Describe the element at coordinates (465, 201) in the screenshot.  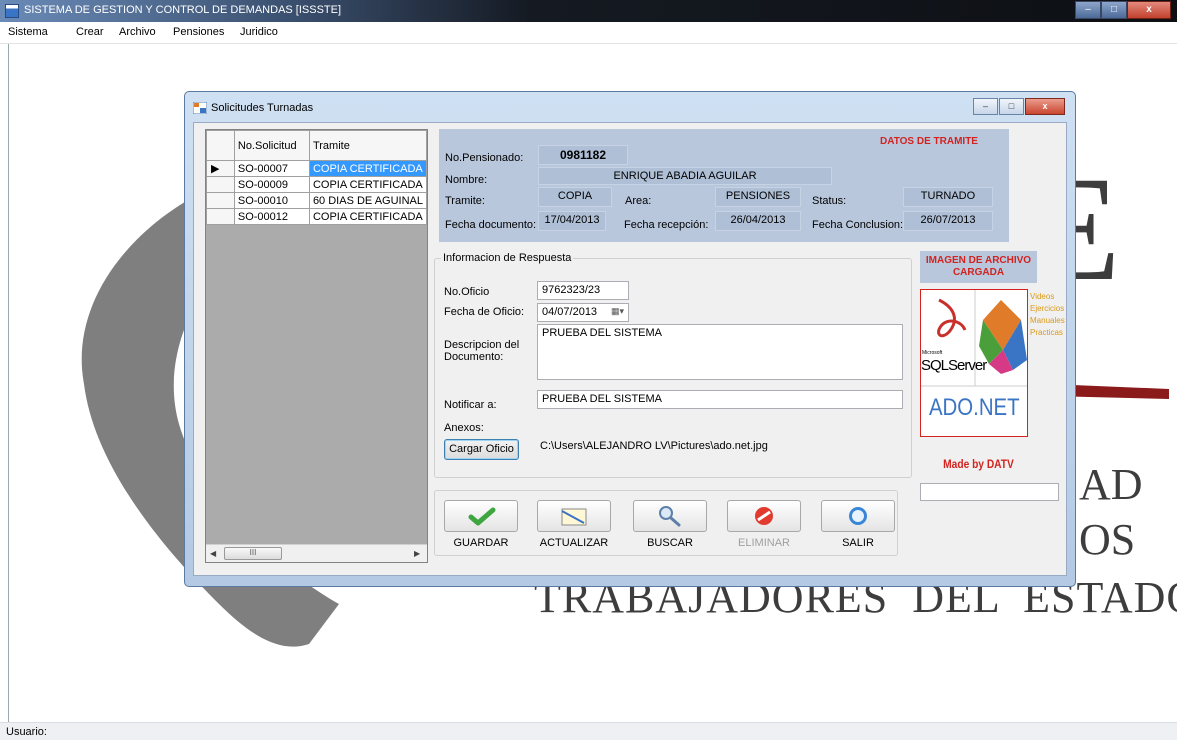
I see `tramite-label: Tramite:` at that location.